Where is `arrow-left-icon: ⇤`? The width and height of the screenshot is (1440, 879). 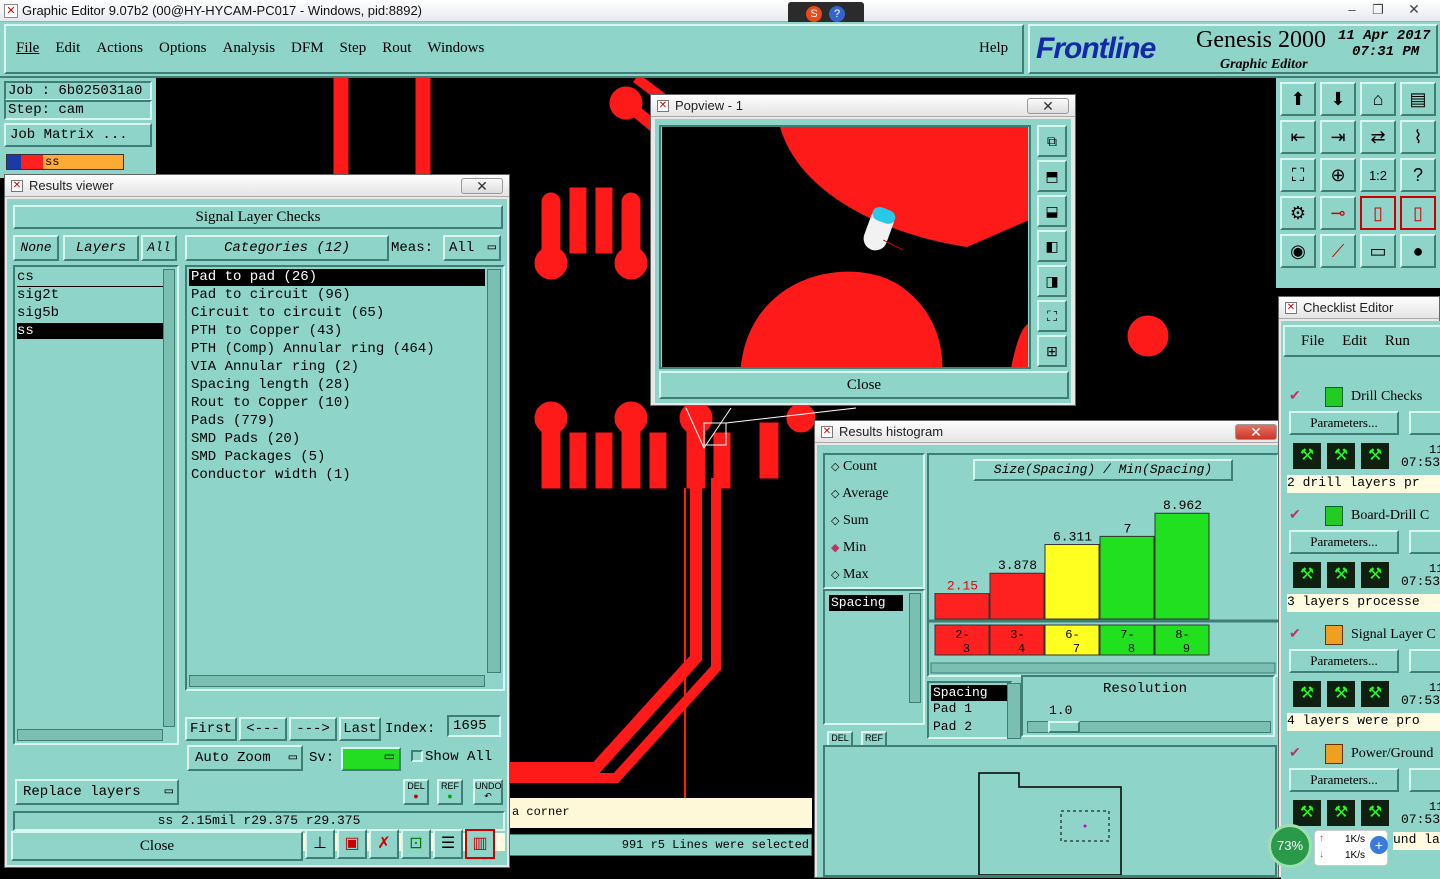
arrow-left-icon: ⇤ is located at coordinates (1298, 137).